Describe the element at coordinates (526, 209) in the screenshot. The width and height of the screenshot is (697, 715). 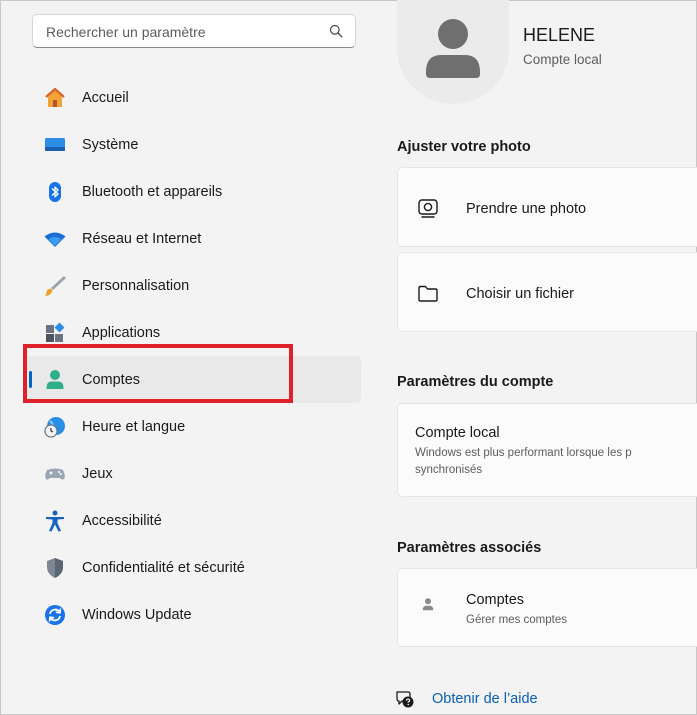
I see `take-photo-label: Prendre une photo` at that location.